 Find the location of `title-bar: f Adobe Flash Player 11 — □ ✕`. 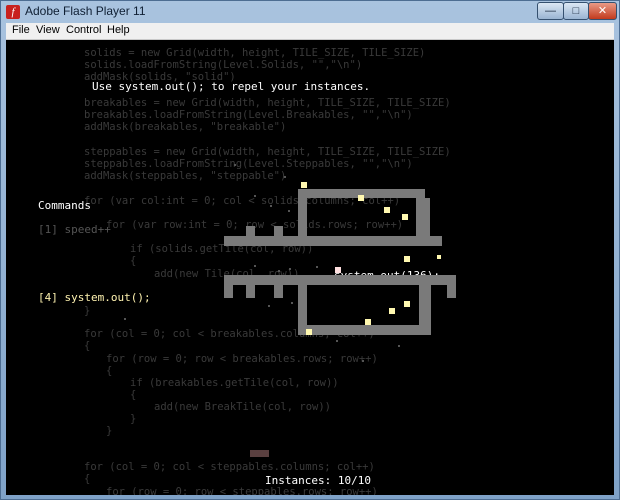

title-bar: f Adobe Flash Player 11 — □ ✕ is located at coordinates (310, 12).